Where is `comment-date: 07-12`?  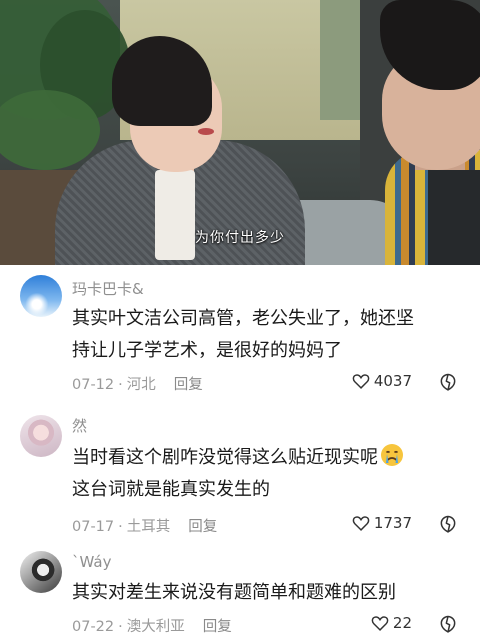
comment-date: 07-12 is located at coordinates (93, 385).